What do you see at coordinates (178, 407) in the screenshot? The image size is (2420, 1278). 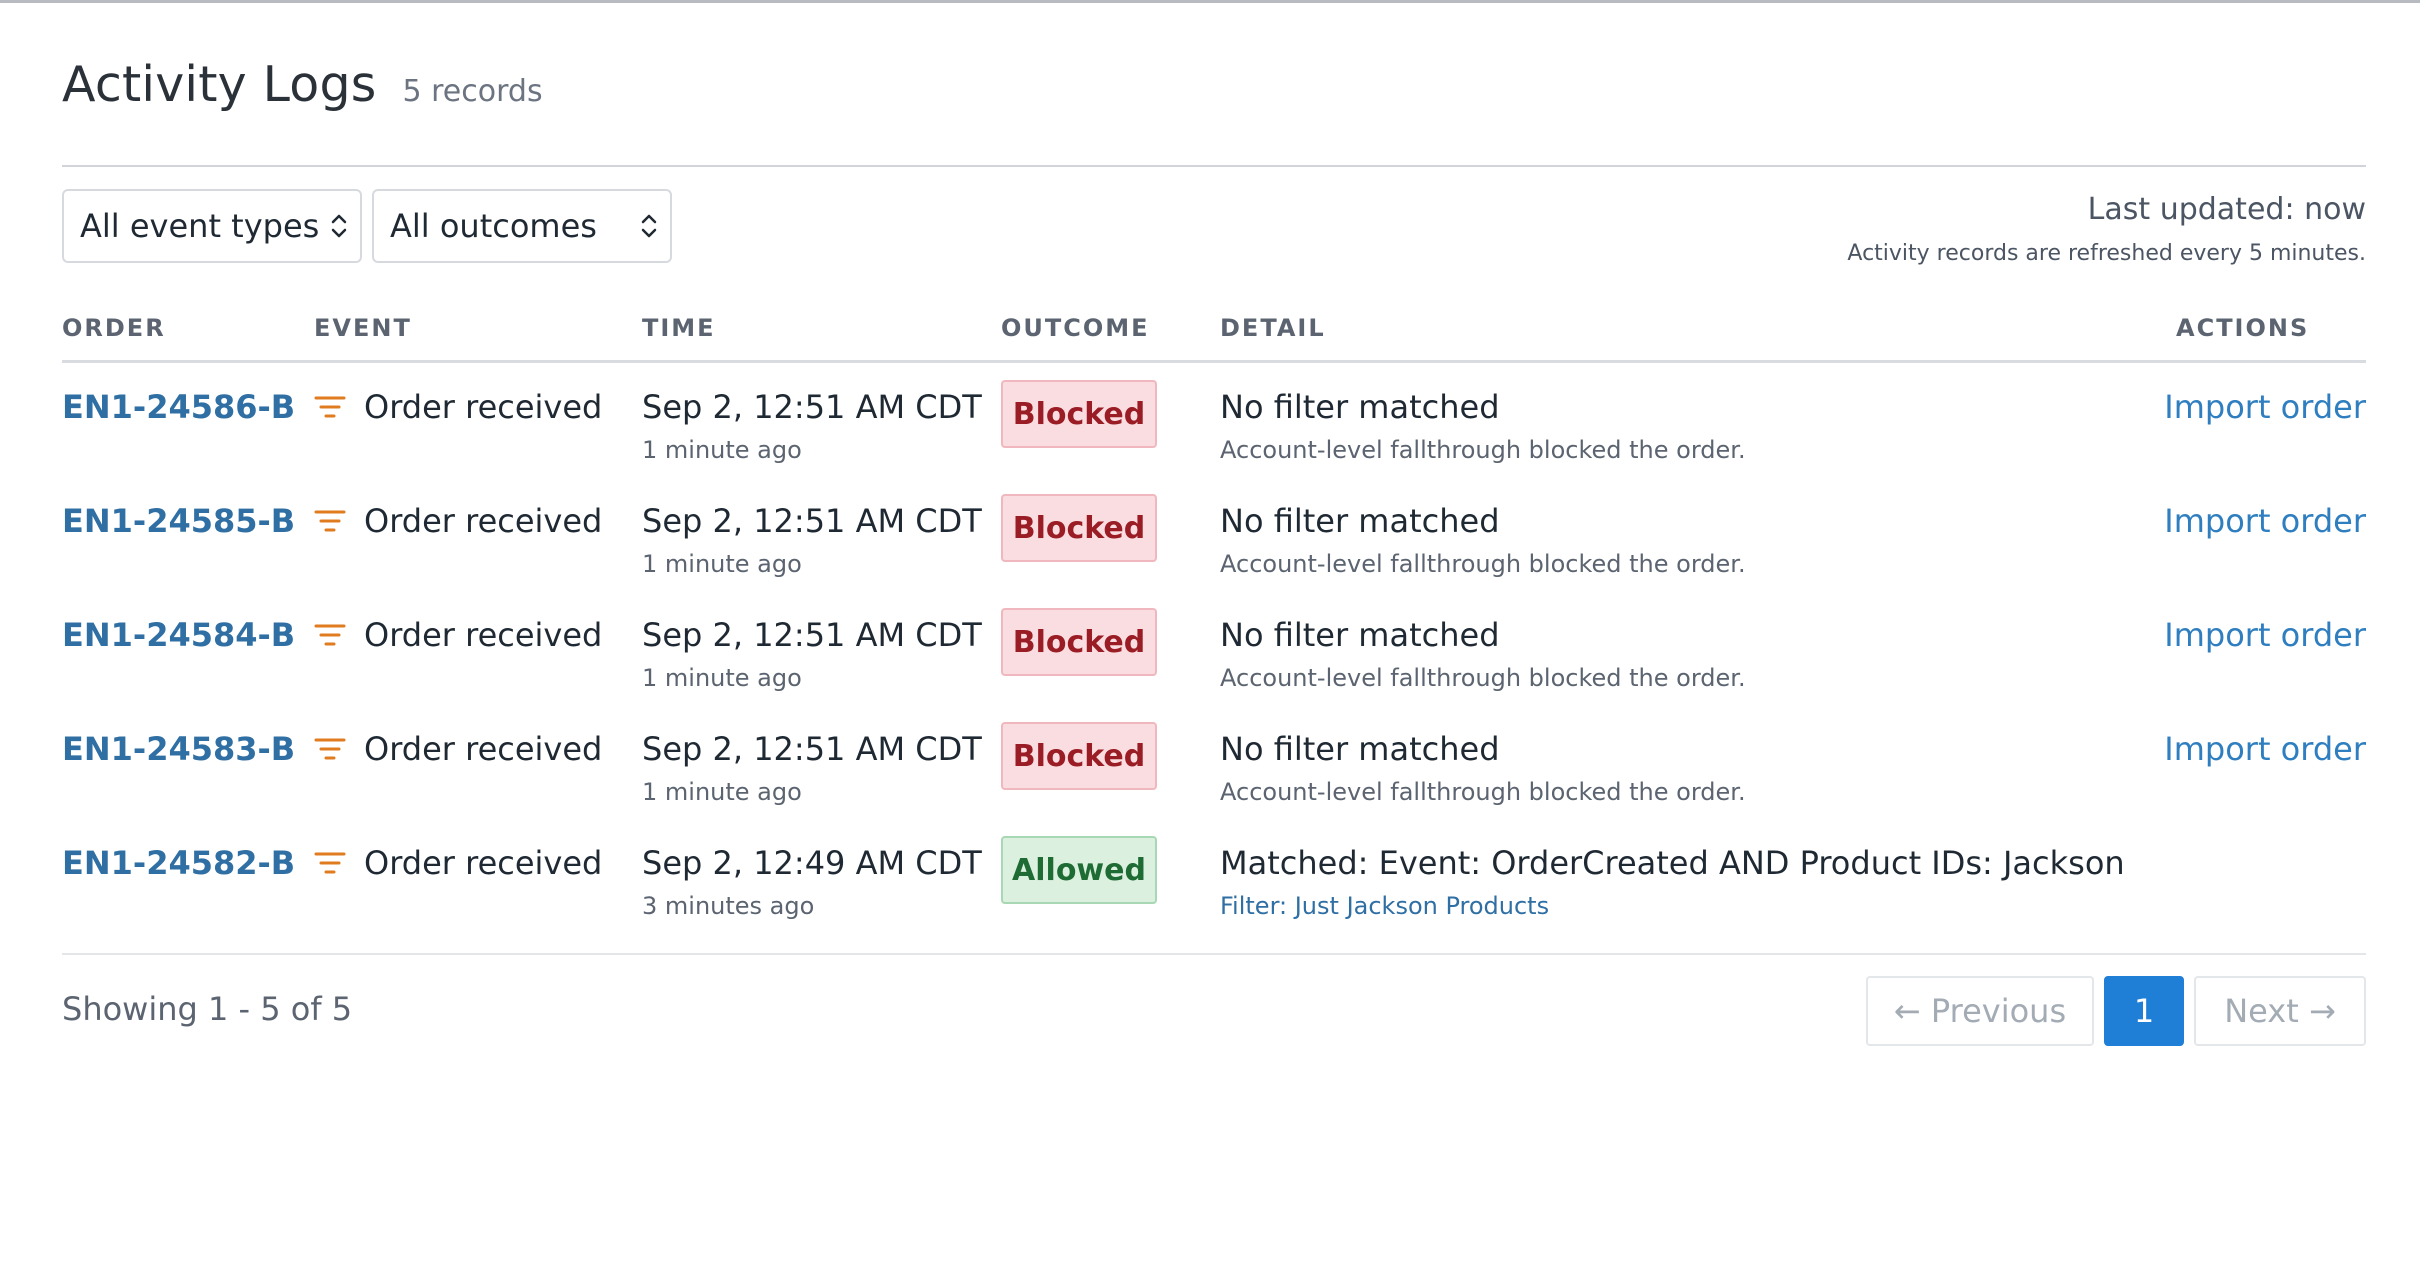 I see `order-link: EN1-24586-B` at bounding box center [178, 407].